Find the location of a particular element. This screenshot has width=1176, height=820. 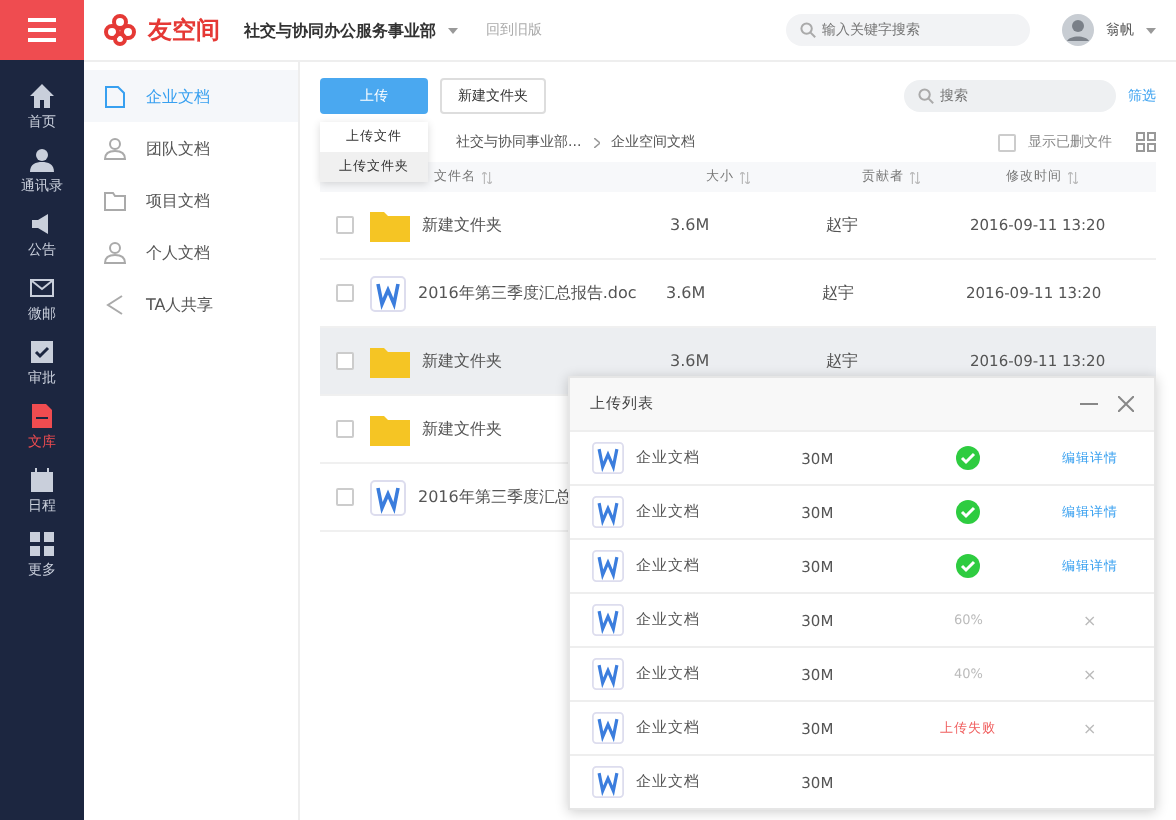

checkbox-icon is located at coordinates (42, 352).